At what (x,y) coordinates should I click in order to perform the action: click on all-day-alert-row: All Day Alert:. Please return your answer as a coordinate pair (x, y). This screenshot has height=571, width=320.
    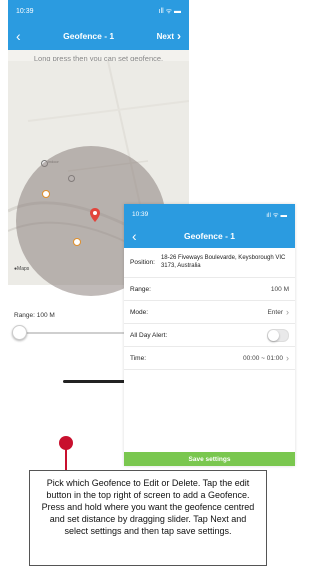
    Looking at the image, I should click on (209, 335).